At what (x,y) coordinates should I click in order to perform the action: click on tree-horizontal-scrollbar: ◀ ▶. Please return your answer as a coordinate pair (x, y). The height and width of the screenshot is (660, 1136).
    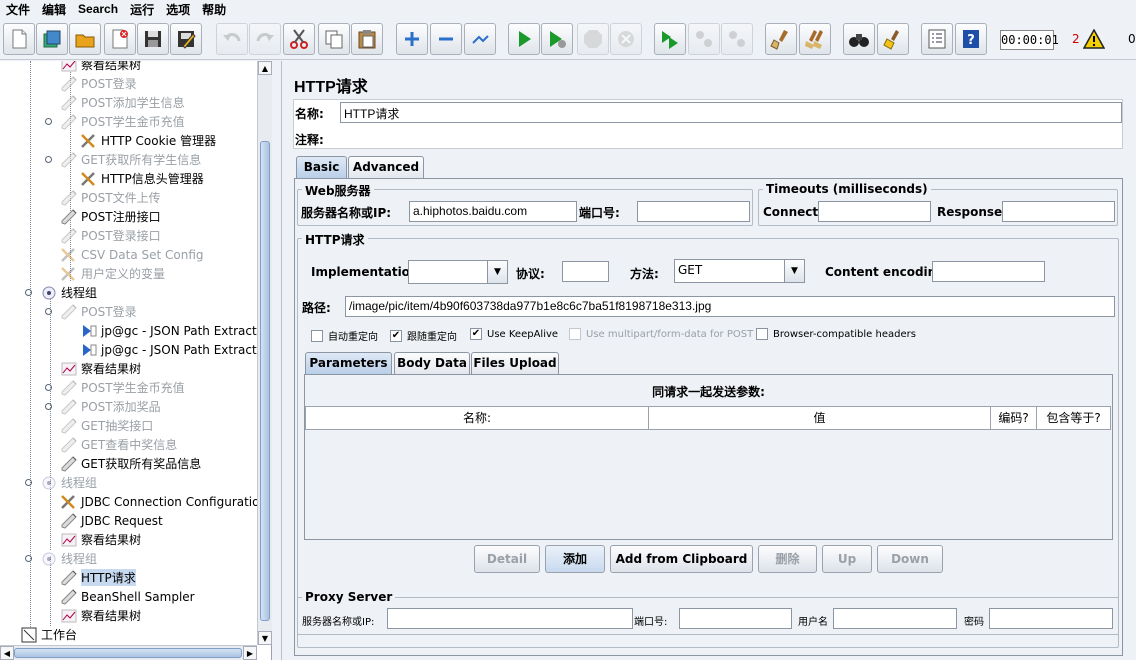
    Looking at the image, I should click on (128, 652).